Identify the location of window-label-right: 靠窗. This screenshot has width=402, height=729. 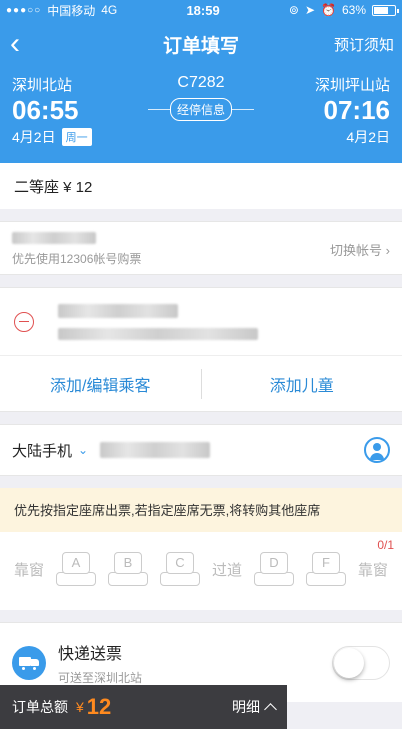
(372, 570).